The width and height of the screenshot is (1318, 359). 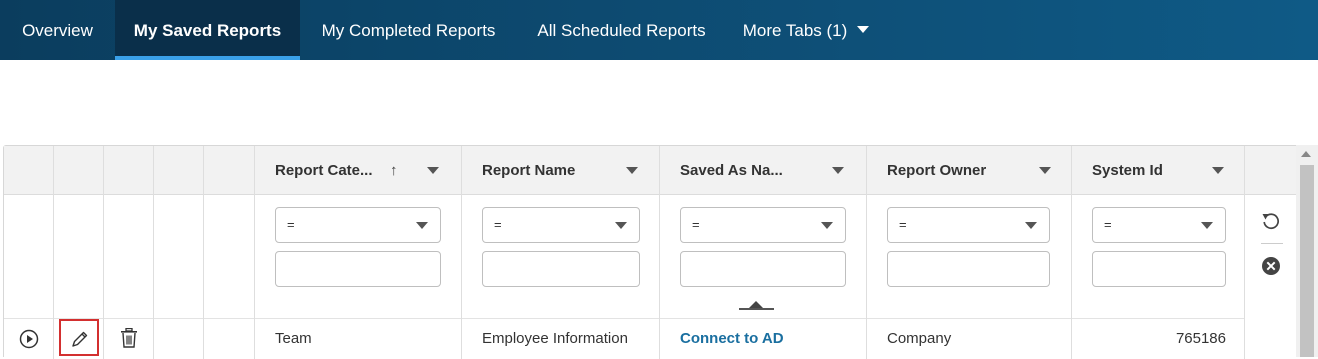 I want to click on filter-operator-system-id: =, so click(x=1159, y=225).